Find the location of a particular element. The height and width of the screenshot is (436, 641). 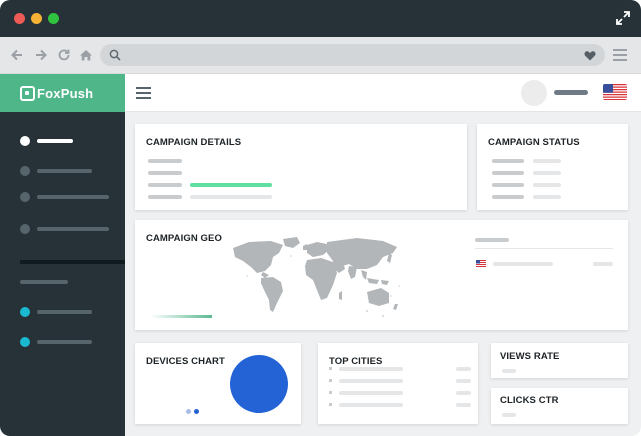

user-name is located at coordinates (571, 92).